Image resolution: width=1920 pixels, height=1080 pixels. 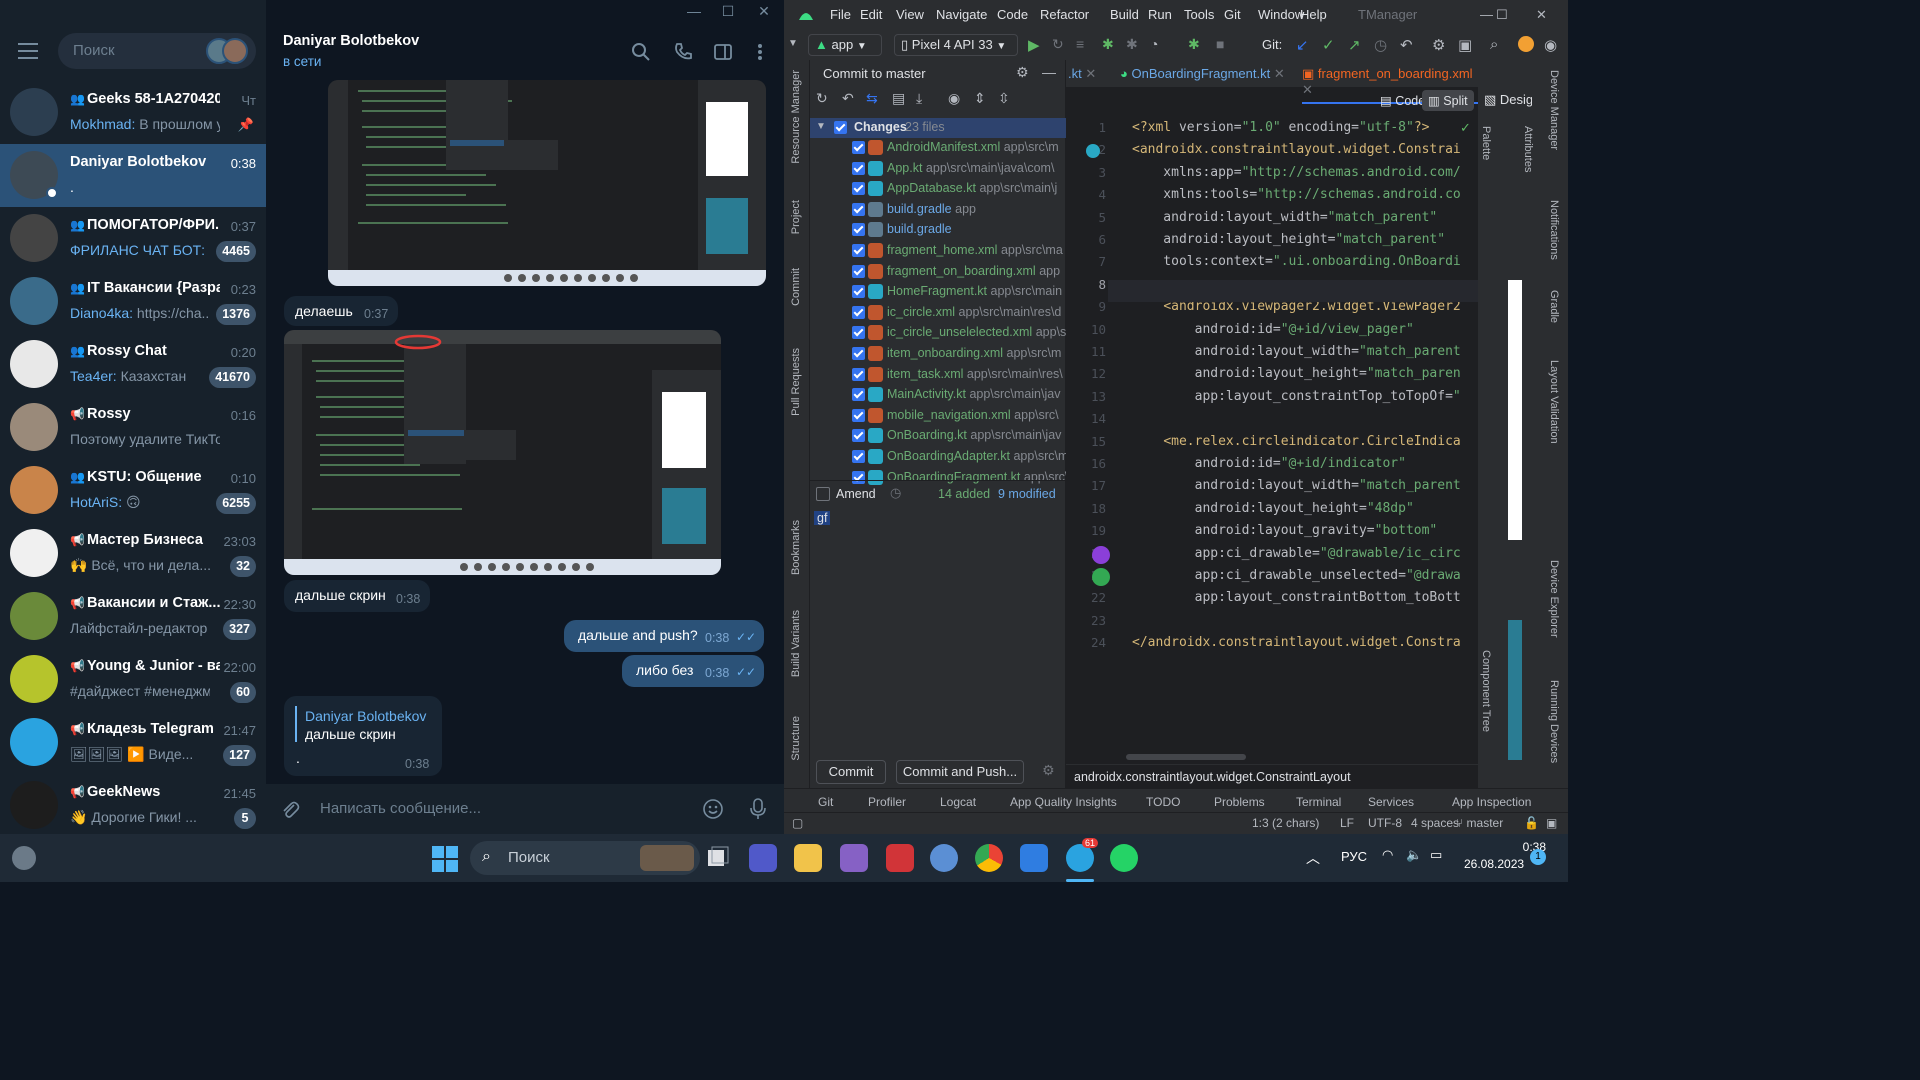 What do you see at coordinates (1199, 14) in the screenshot?
I see `menu-item-tools: Tools` at bounding box center [1199, 14].